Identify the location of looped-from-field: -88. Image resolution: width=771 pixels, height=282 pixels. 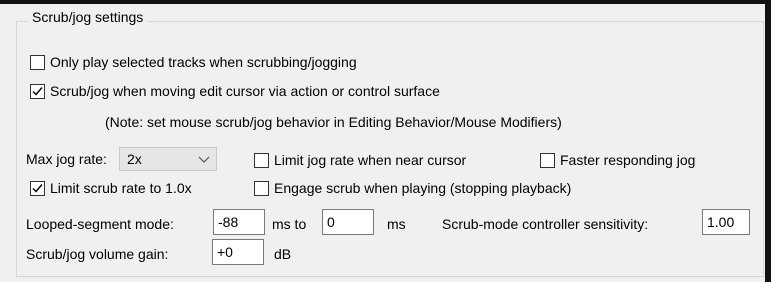
(239, 222).